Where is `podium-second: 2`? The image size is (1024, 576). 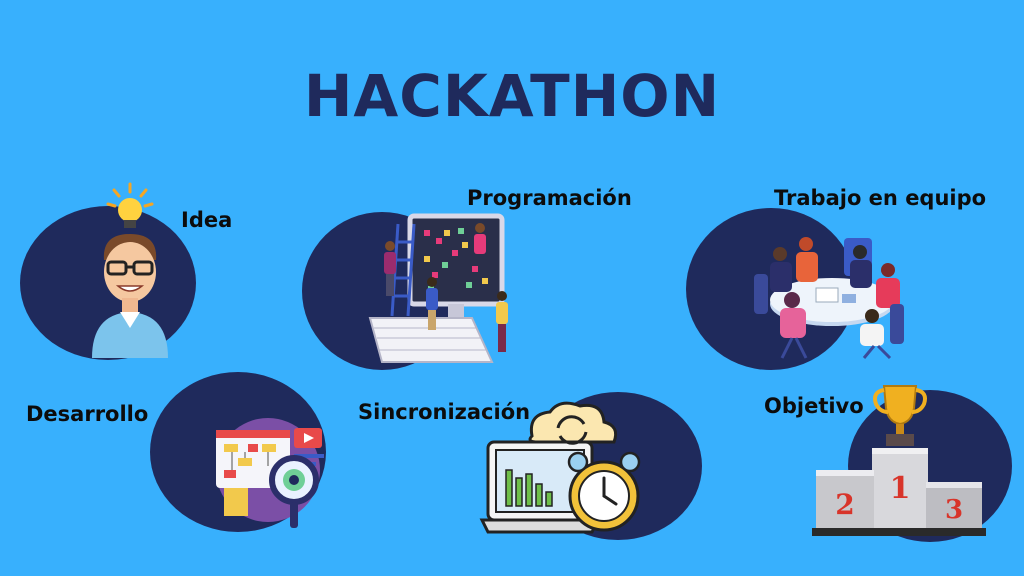
podium-second: 2 is located at coordinates (844, 504).